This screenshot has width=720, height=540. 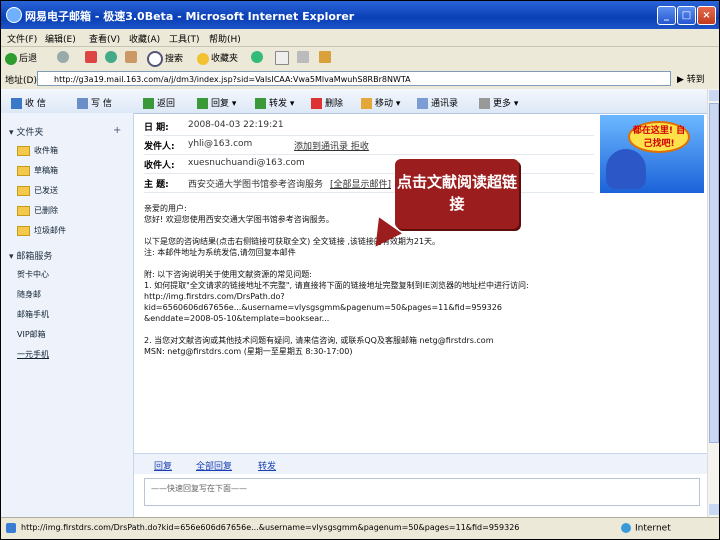 I want to click on ie-print-button, so click(x=304, y=57).